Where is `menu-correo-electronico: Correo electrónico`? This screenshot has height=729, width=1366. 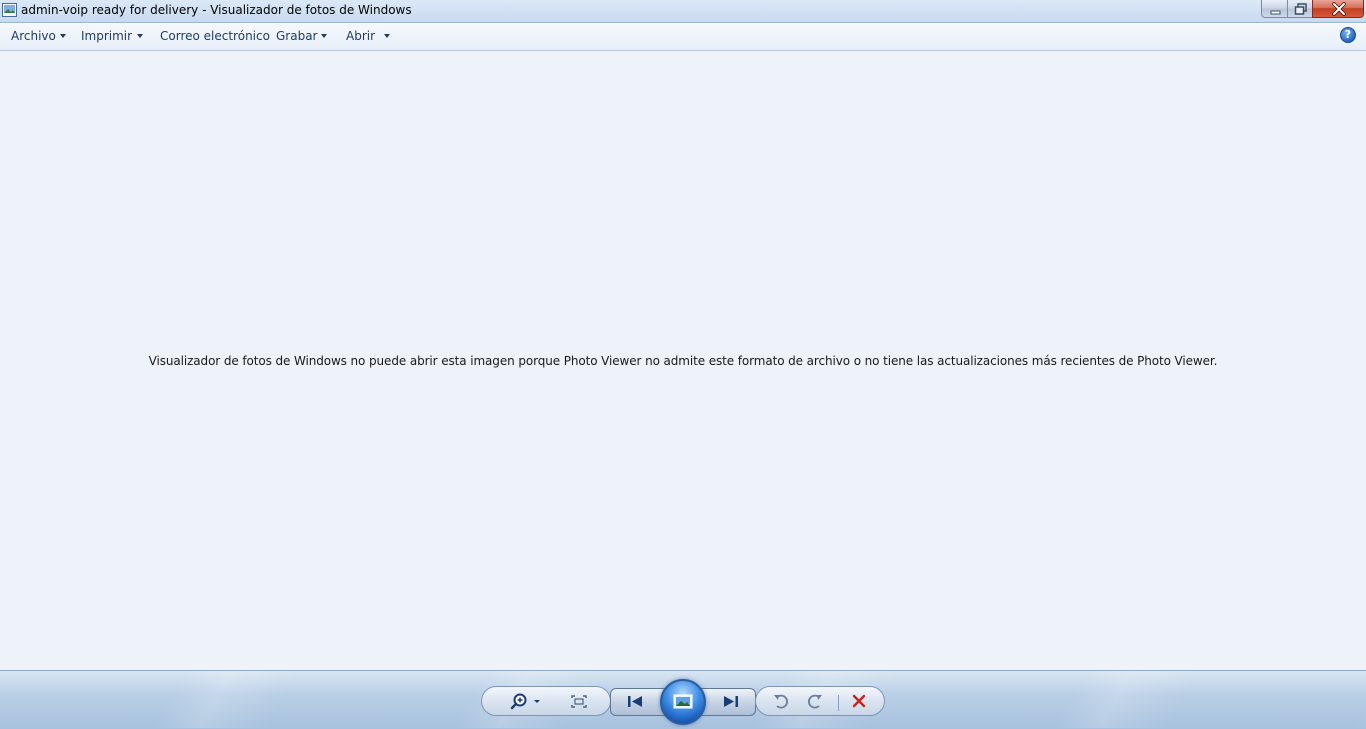 menu-correo-electronico: Correo electrónico is located at coordinates (215, 36).